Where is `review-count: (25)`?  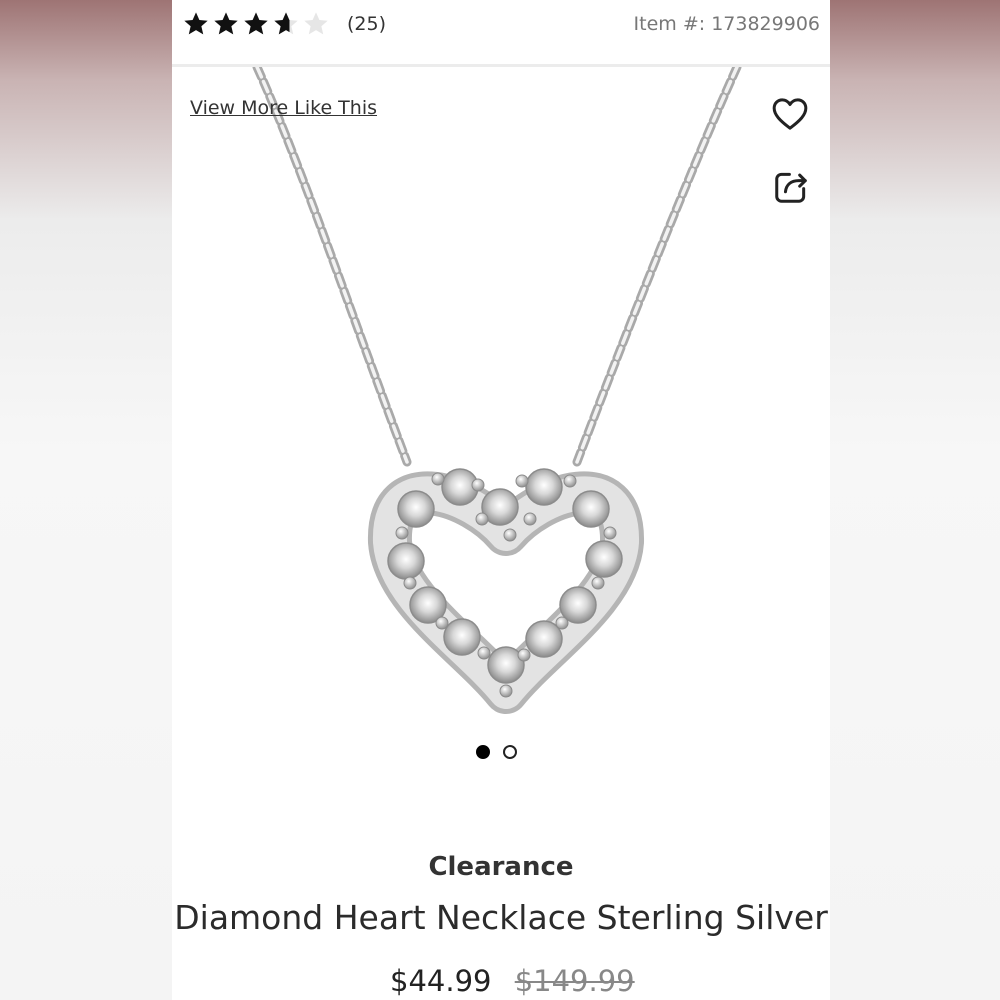 review-count: (25) is located at coordinates (366, 24).